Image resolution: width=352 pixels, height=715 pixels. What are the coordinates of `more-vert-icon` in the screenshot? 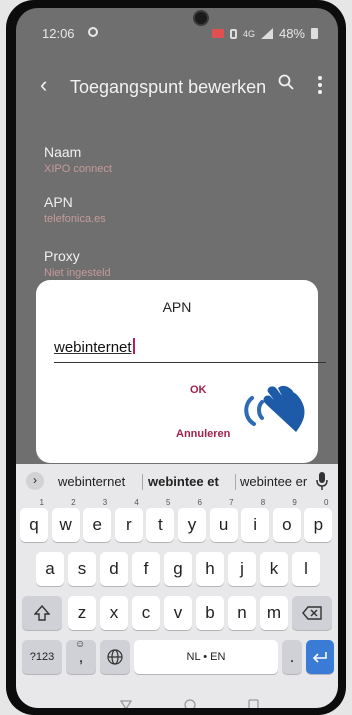 It's located at (320, 86).